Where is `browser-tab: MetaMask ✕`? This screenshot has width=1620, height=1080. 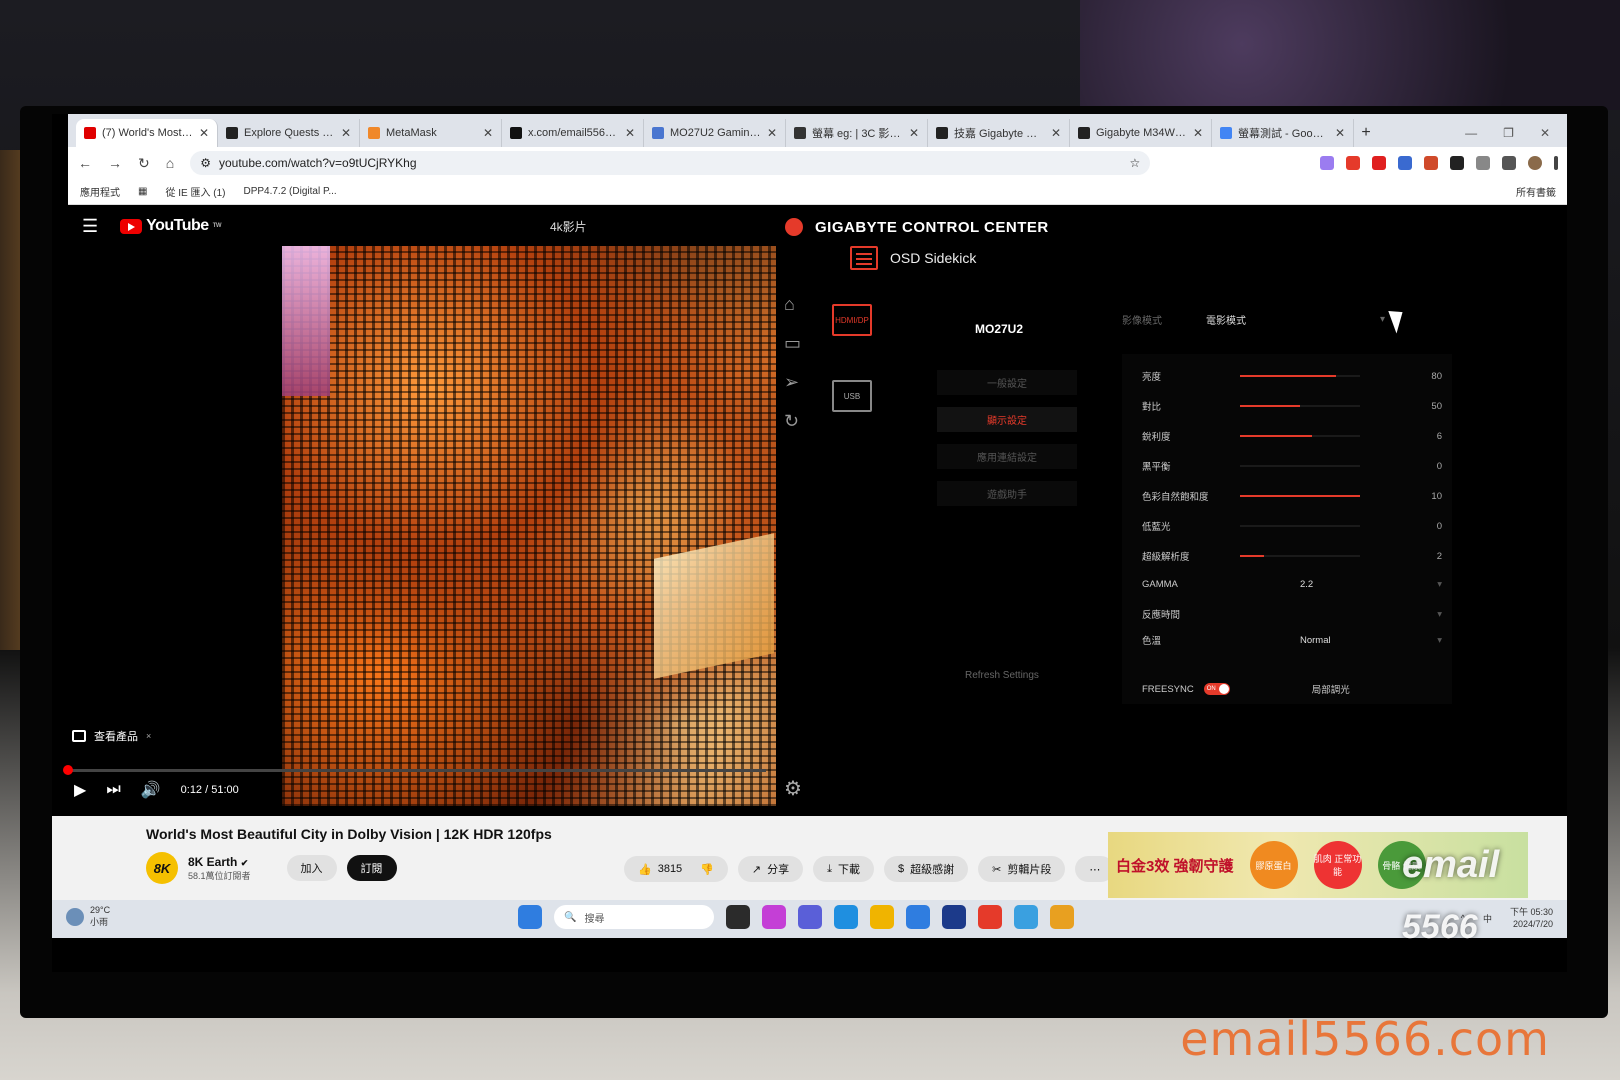
browser-tab: MetaMask ✕ is located at coordinates (431, 133).